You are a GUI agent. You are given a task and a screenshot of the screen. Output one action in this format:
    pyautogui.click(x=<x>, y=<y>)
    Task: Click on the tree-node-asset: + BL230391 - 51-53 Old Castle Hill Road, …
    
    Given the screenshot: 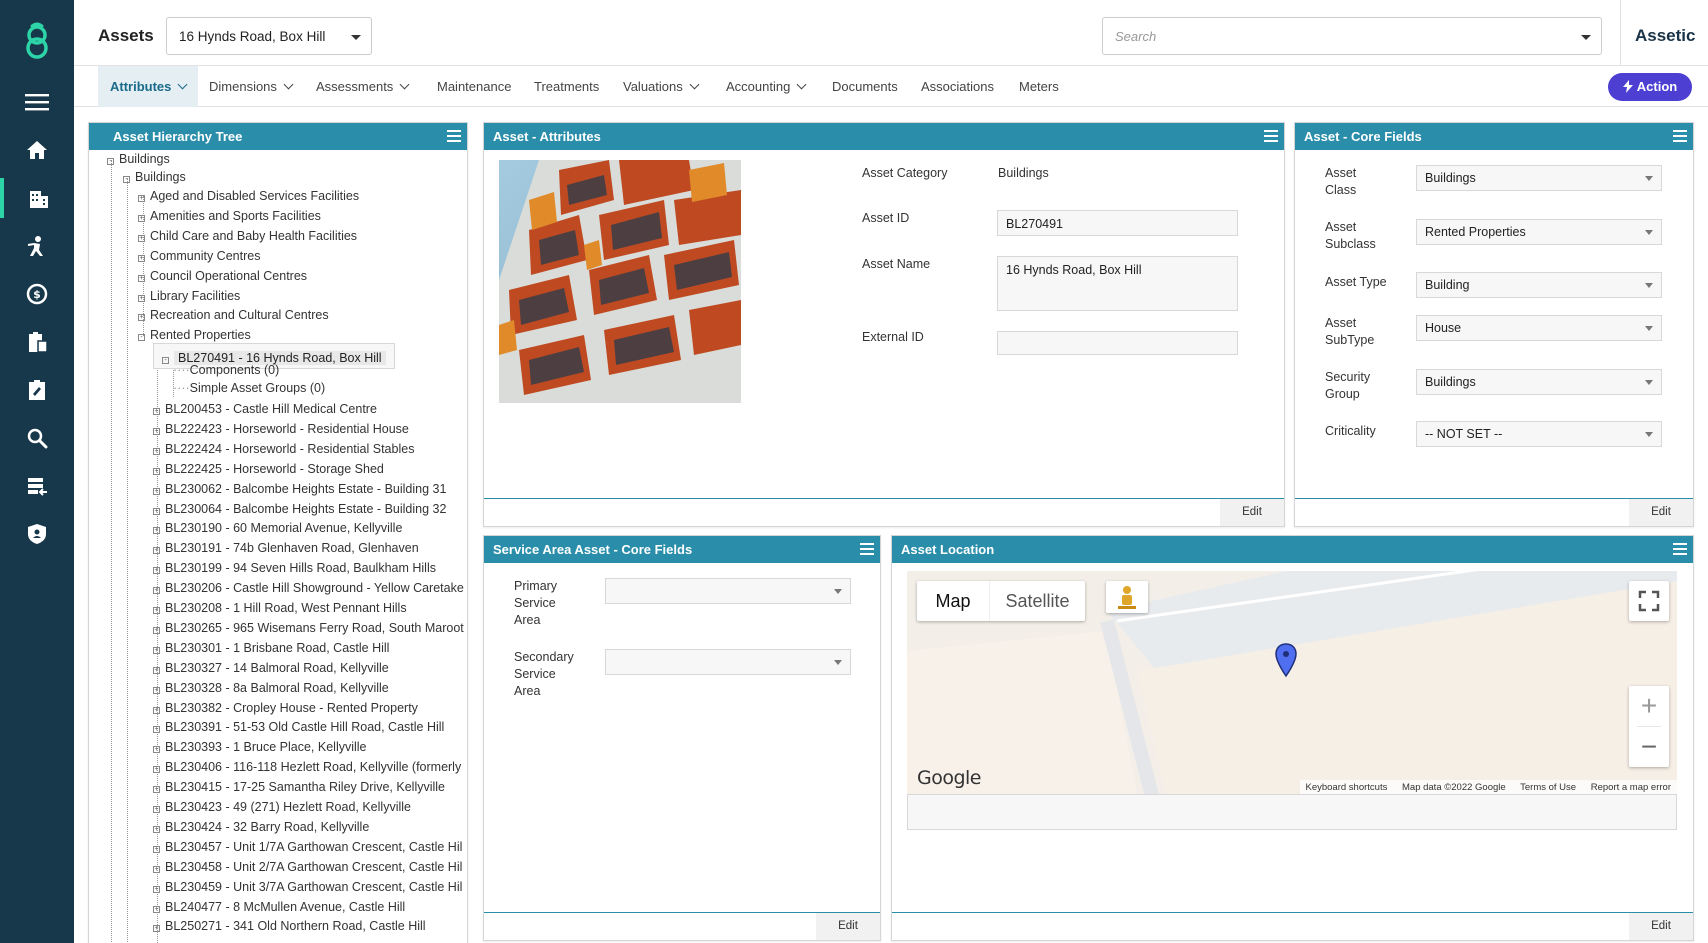 What is the action you would take?
    pyautogui.click(x=298, y=727)
    